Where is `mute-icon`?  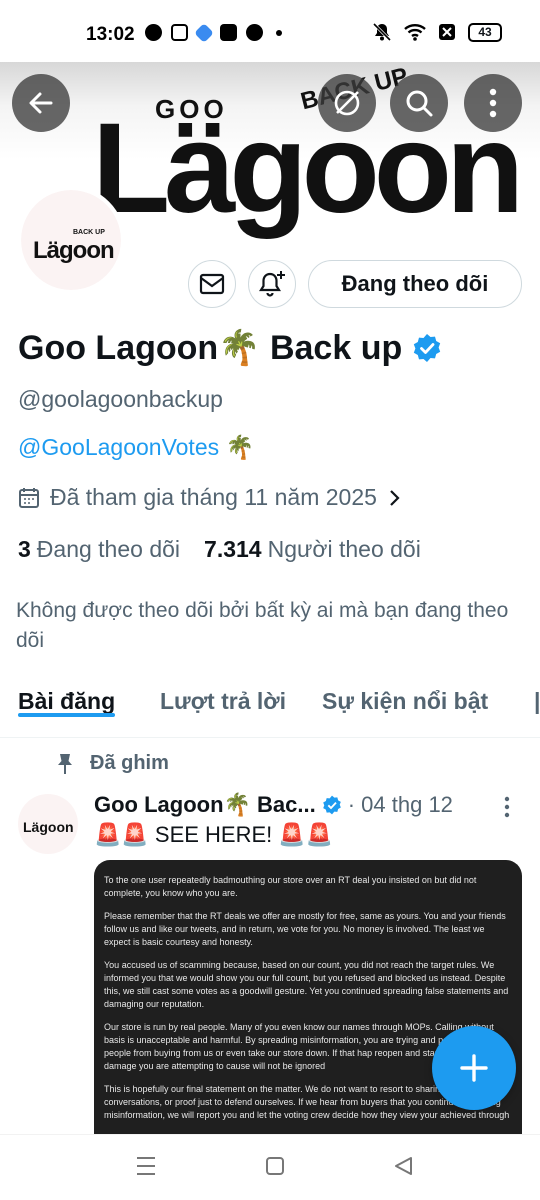
mute-icon is located at coordinates (382, 32).